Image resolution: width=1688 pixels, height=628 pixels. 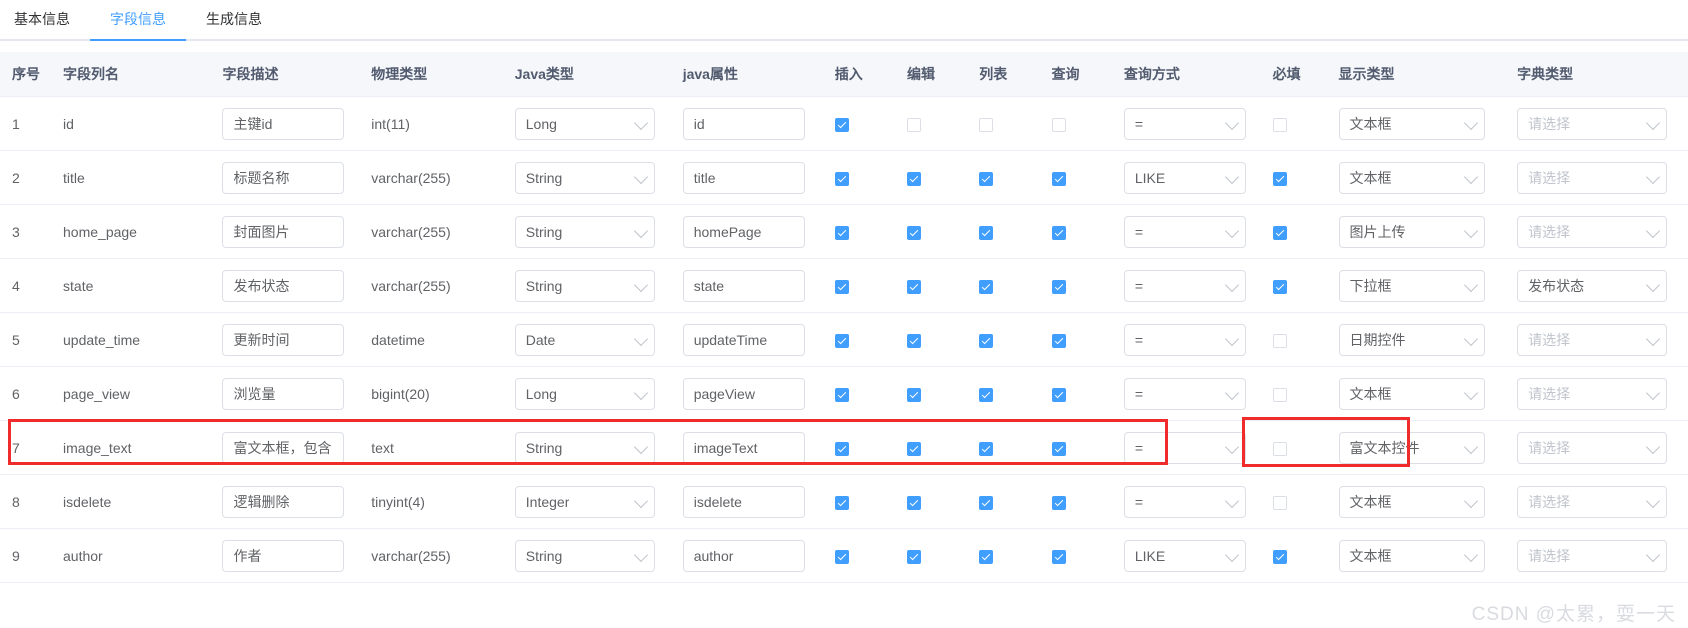 I want to click on java-attribute-input: pageView, so click(x=743, y=393).